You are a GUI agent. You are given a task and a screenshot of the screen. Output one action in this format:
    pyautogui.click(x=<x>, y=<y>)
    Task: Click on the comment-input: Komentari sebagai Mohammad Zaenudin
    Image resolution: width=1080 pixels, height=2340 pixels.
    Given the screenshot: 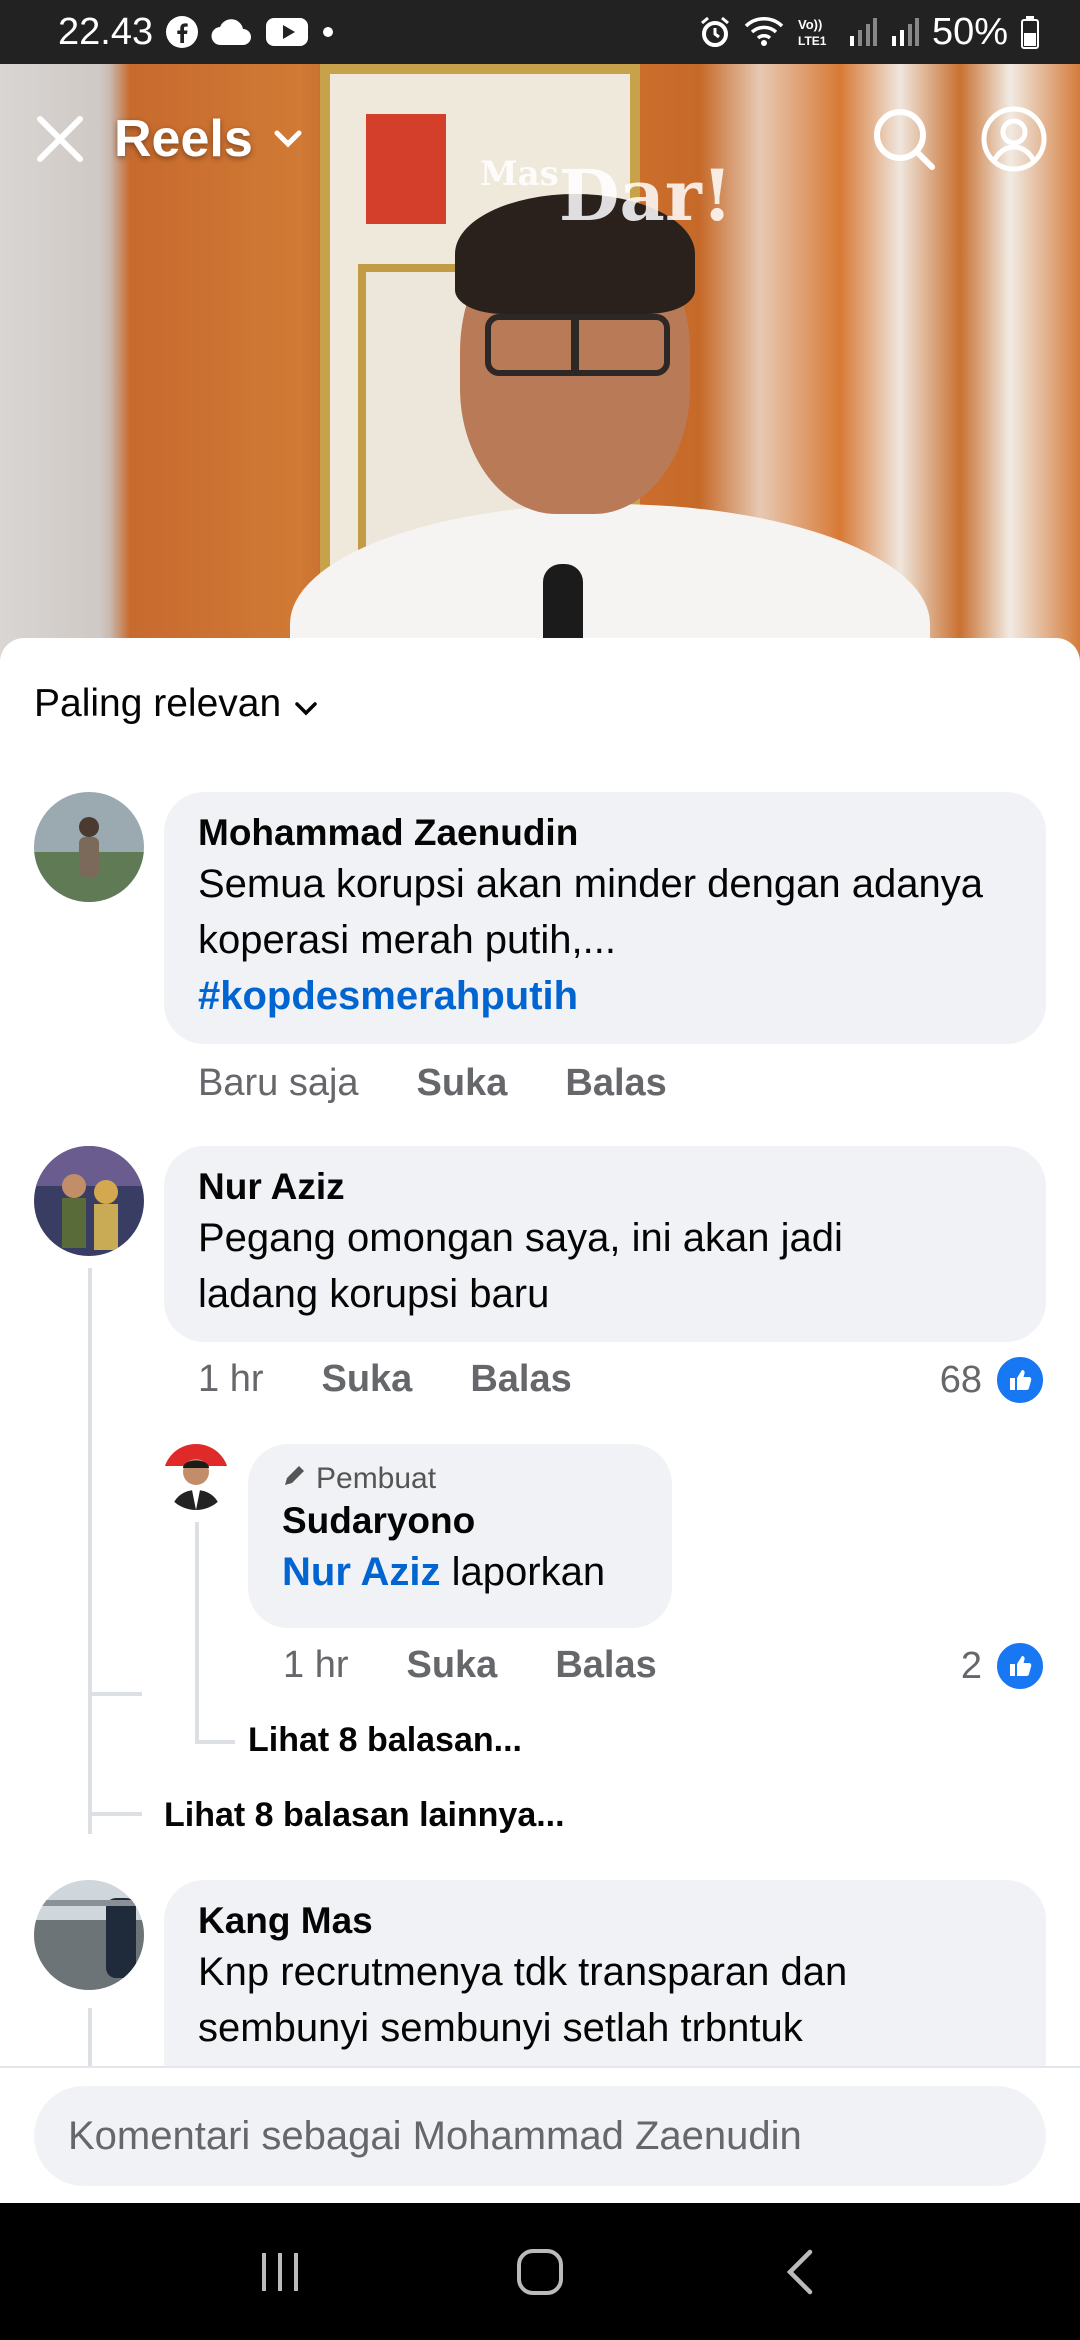 What is the action you would take?
    pyautogui.click(x=540, y=2136)
    